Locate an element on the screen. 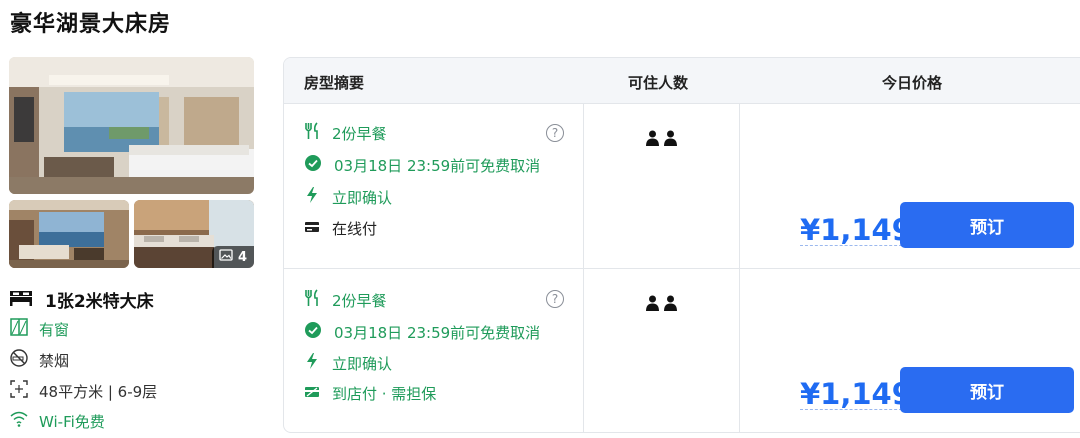  no-smoking-icon is located at coordinates (19, 360).